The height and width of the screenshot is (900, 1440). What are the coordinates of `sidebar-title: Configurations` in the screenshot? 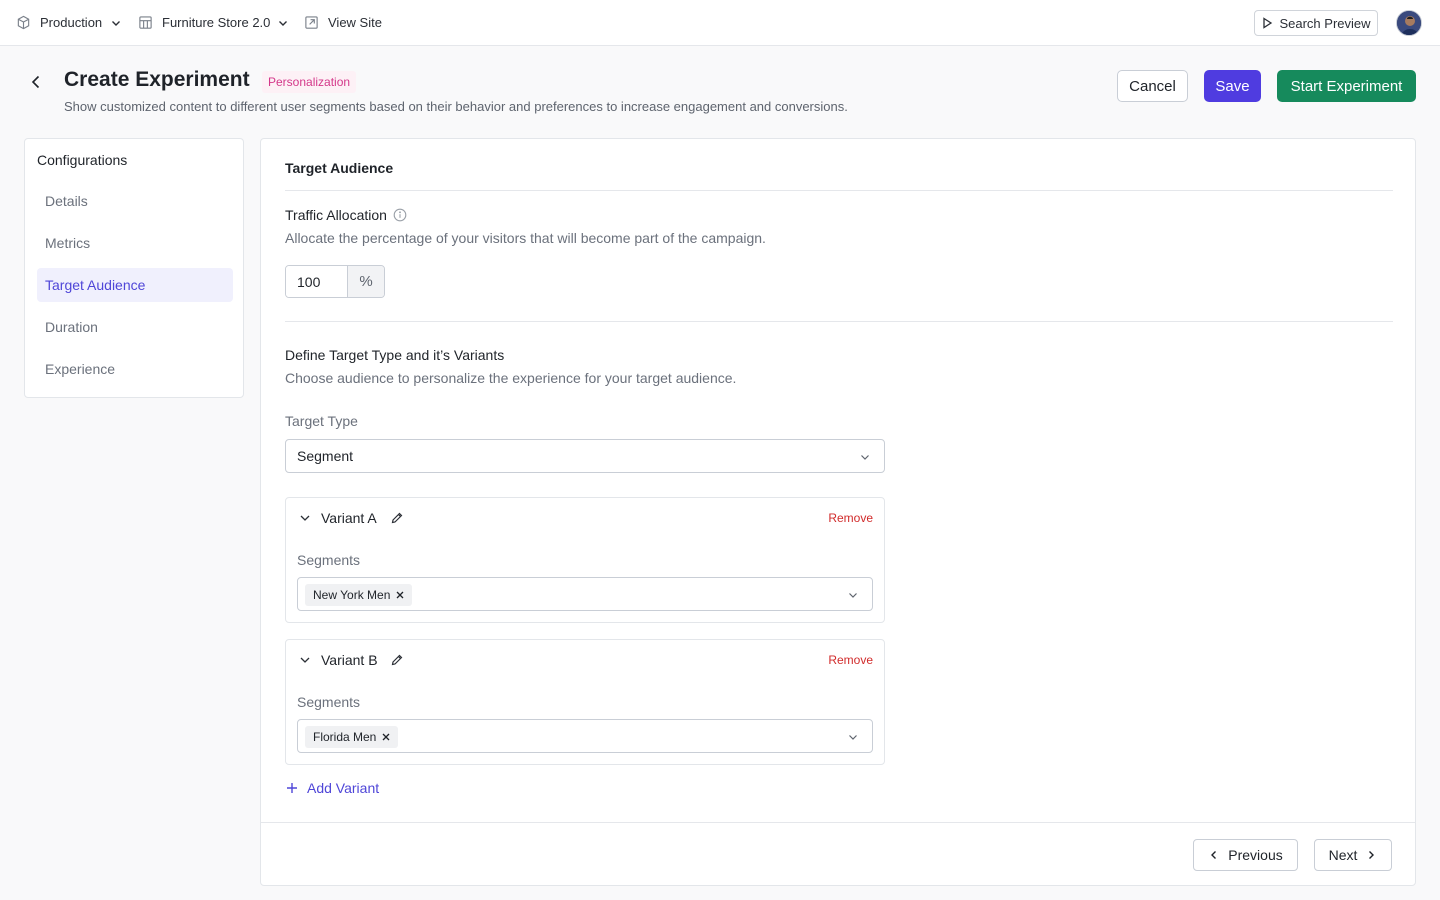 It's located at (82, 160).